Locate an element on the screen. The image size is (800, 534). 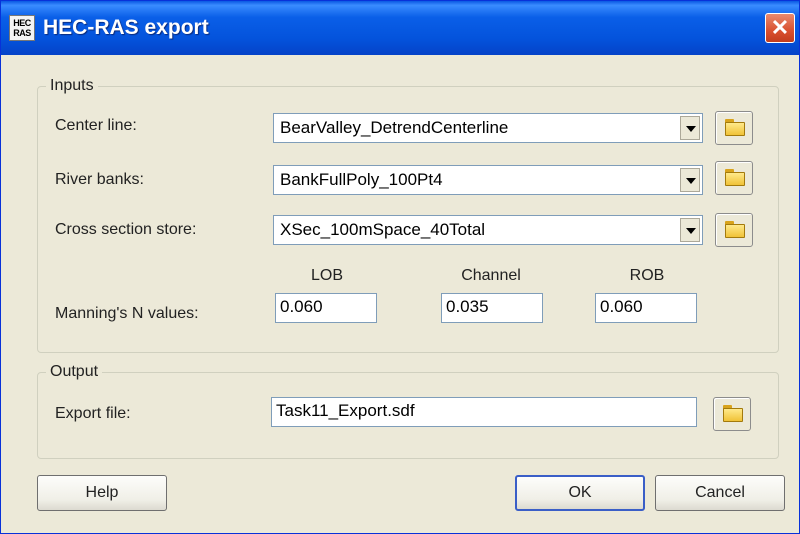
channel-header: Channel is located at coordinates (491, 275).